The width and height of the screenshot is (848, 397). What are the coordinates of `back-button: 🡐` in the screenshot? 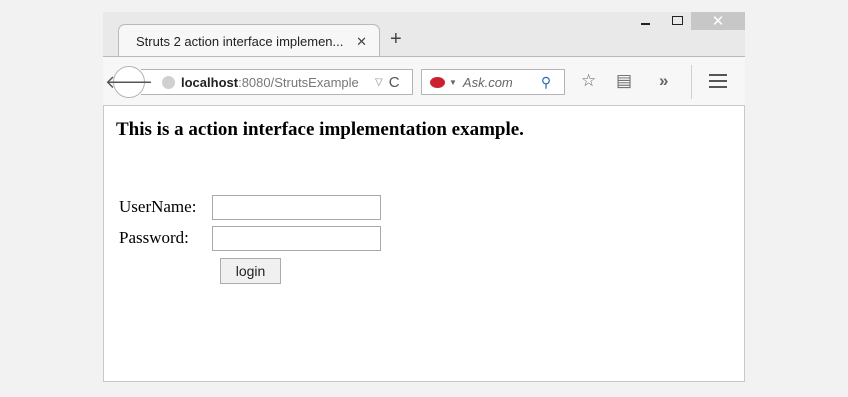 It's located at (129, 82).